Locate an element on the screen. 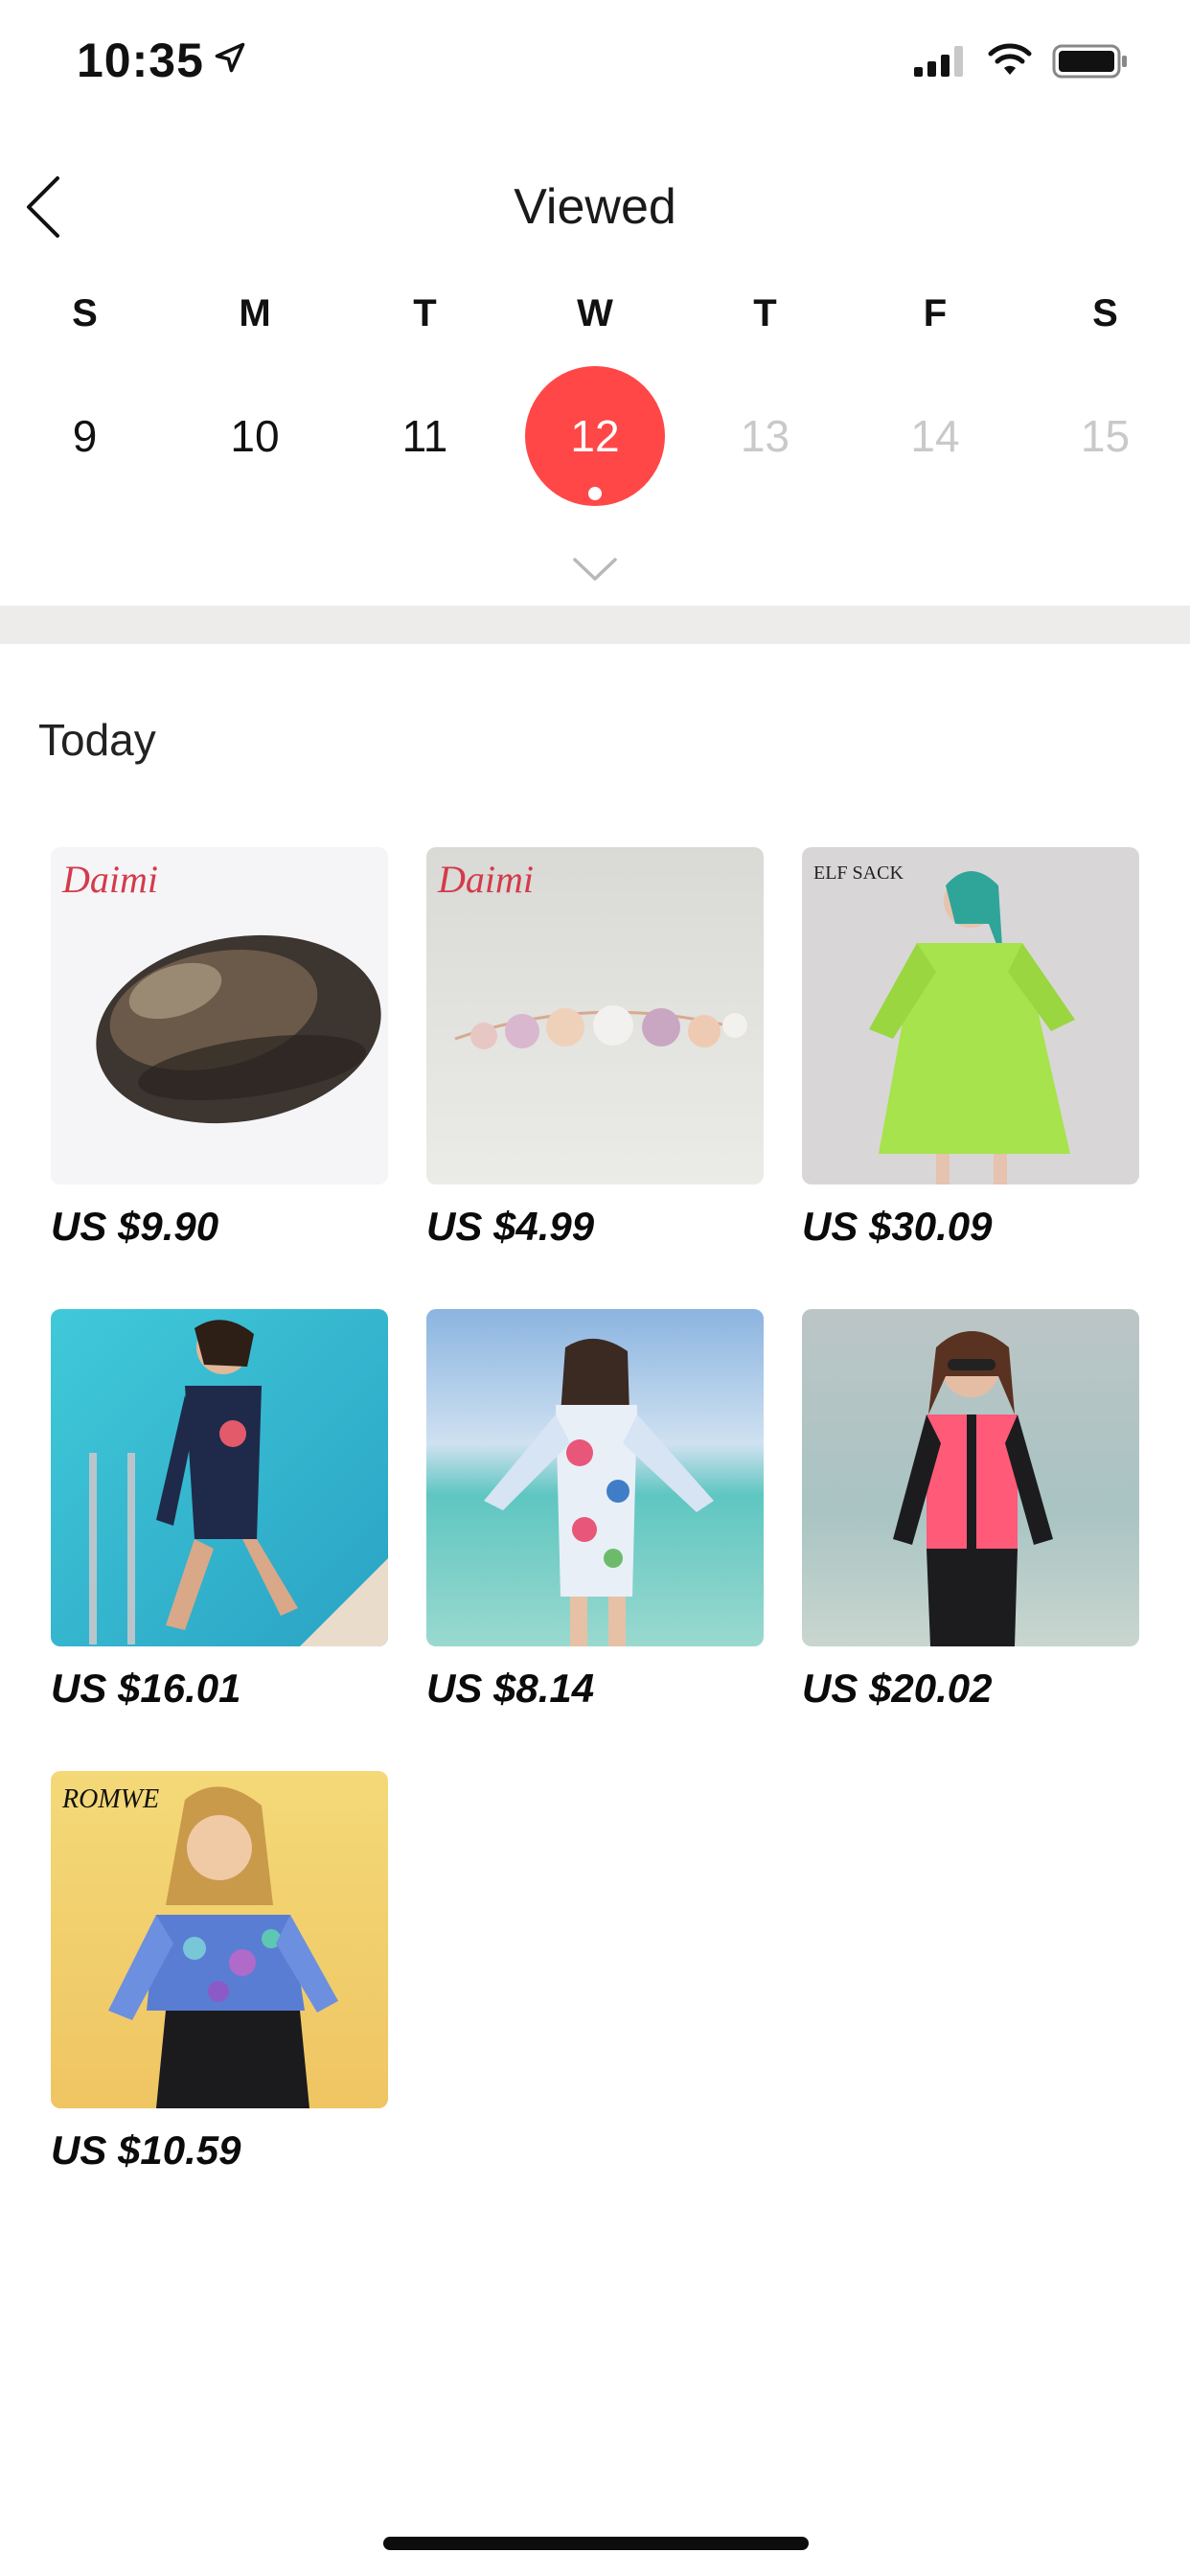 The image size is (1190, 2576). date-cell: 14 is located at coordinates (935, 436).